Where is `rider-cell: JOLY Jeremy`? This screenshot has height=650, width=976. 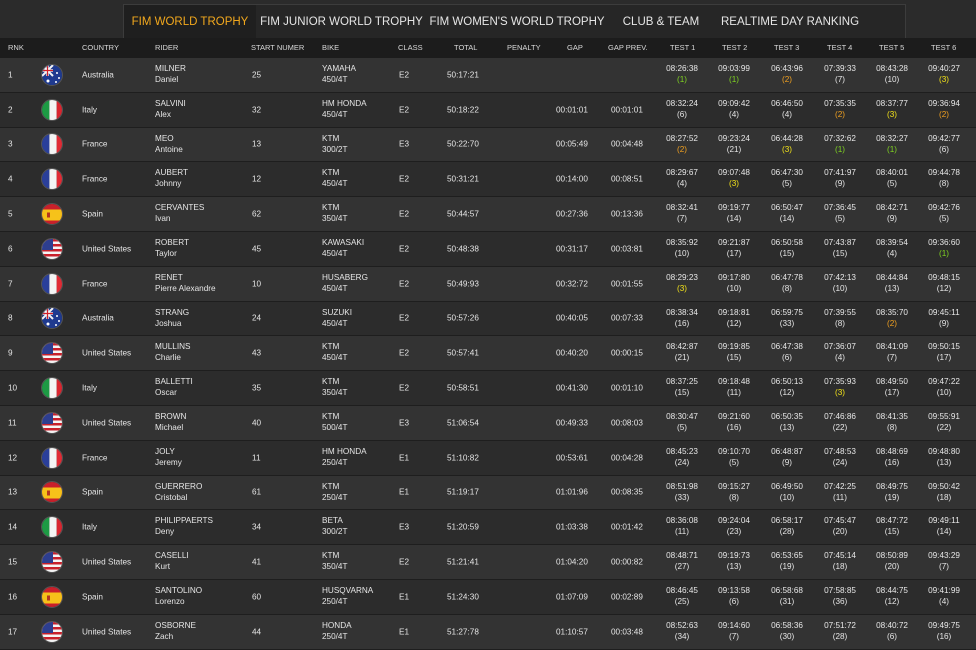
rider-cell: JOLY Jeremy is located at coordinates (168, 457).